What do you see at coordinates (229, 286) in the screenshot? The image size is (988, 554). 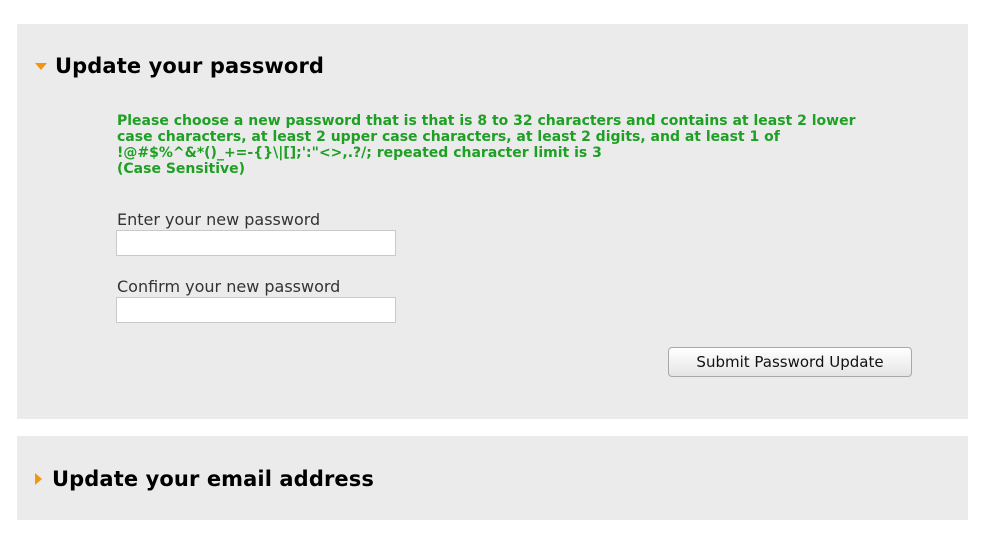 I see `confirm-password-label: Confirm your new password` at bounding box center [229, 286].